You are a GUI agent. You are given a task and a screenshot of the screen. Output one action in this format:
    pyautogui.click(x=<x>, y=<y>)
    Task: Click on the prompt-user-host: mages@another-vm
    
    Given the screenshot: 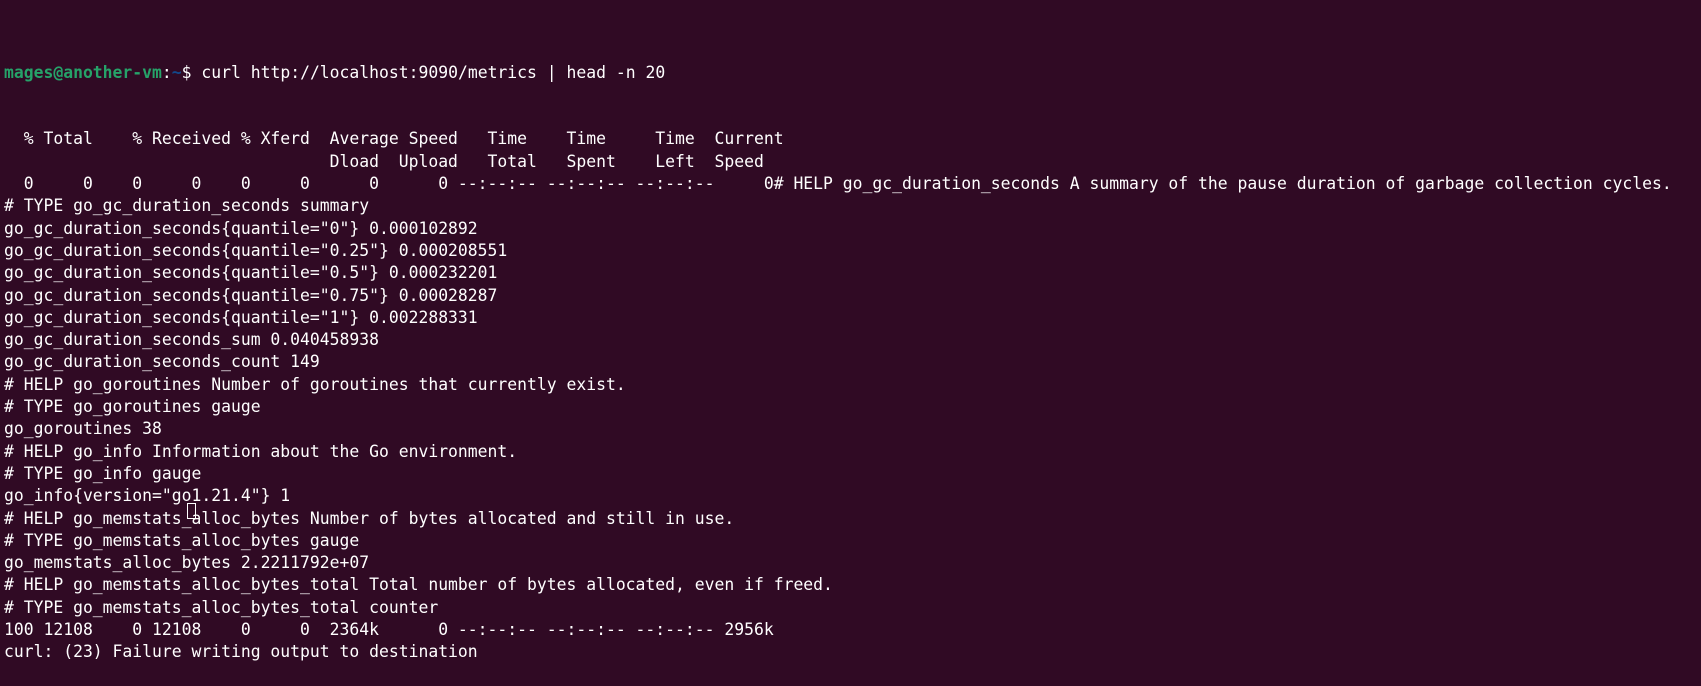 What is the action you would take?
    pyautogui.click(x=83, y=72)
    